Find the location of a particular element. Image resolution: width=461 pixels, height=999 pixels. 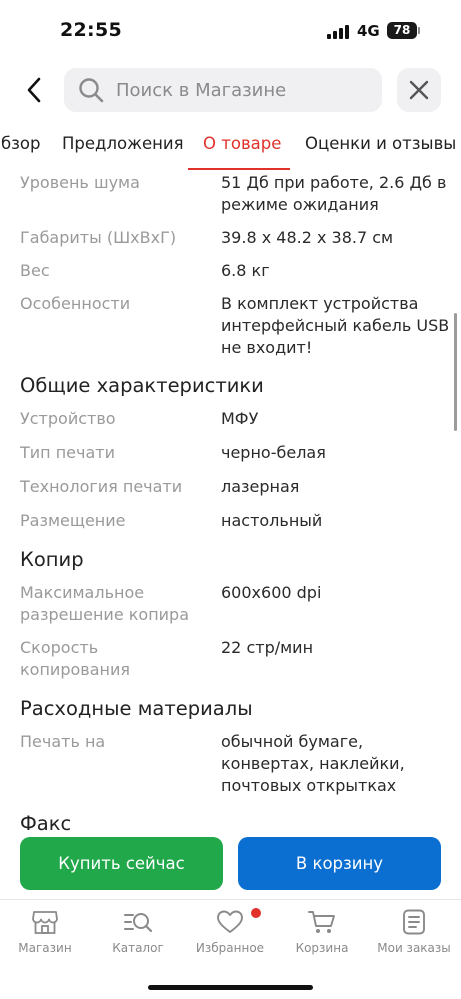

store-icon is located at coordinates (45, 922).